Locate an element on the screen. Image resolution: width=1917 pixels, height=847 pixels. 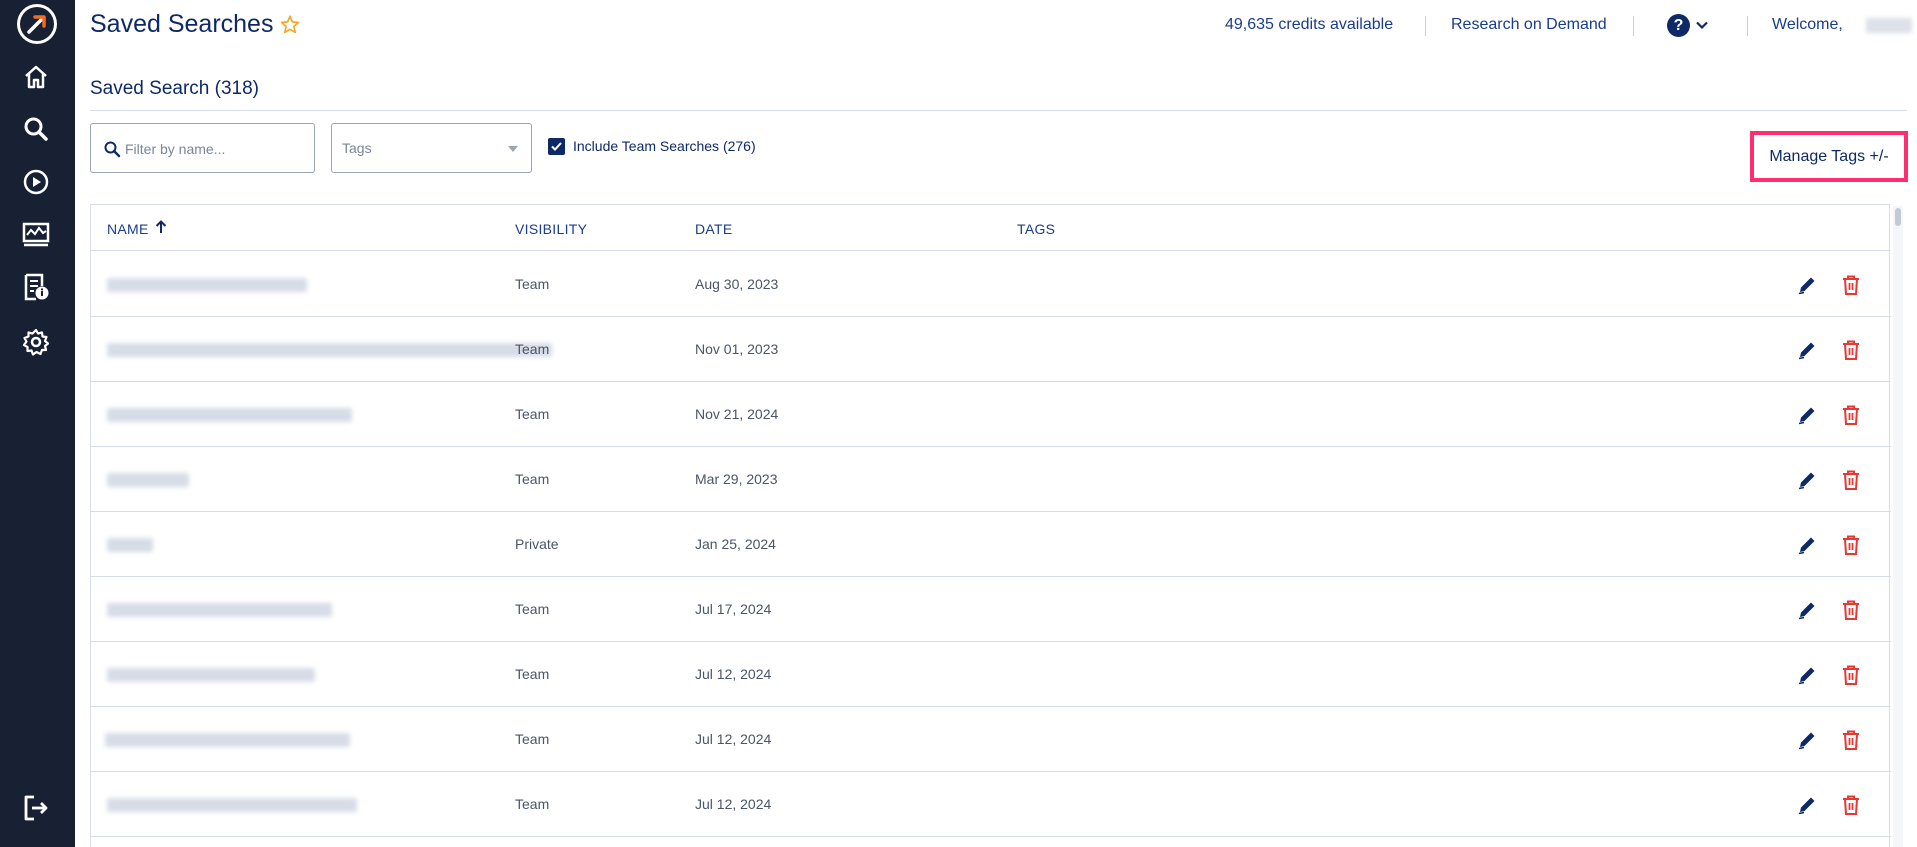
sidebar-item-reports is located at coordinates (36, 287).